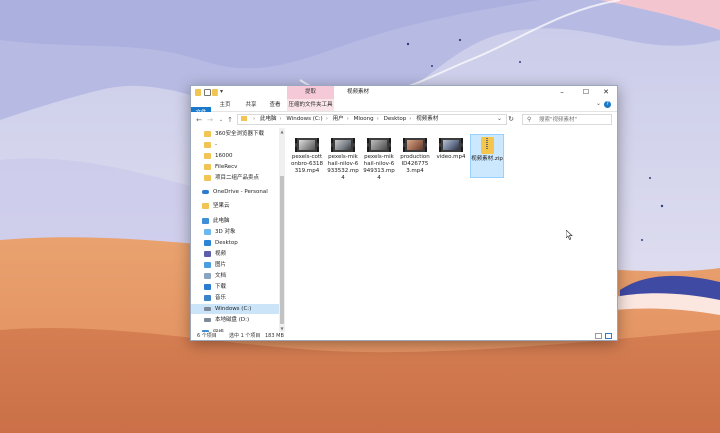 The width and height of the screenshot is (720, 433). What do you see at coordinates (358, 92) in the screenshot?
I see `window-title: 视频素材` at bounding box center [358, 92].